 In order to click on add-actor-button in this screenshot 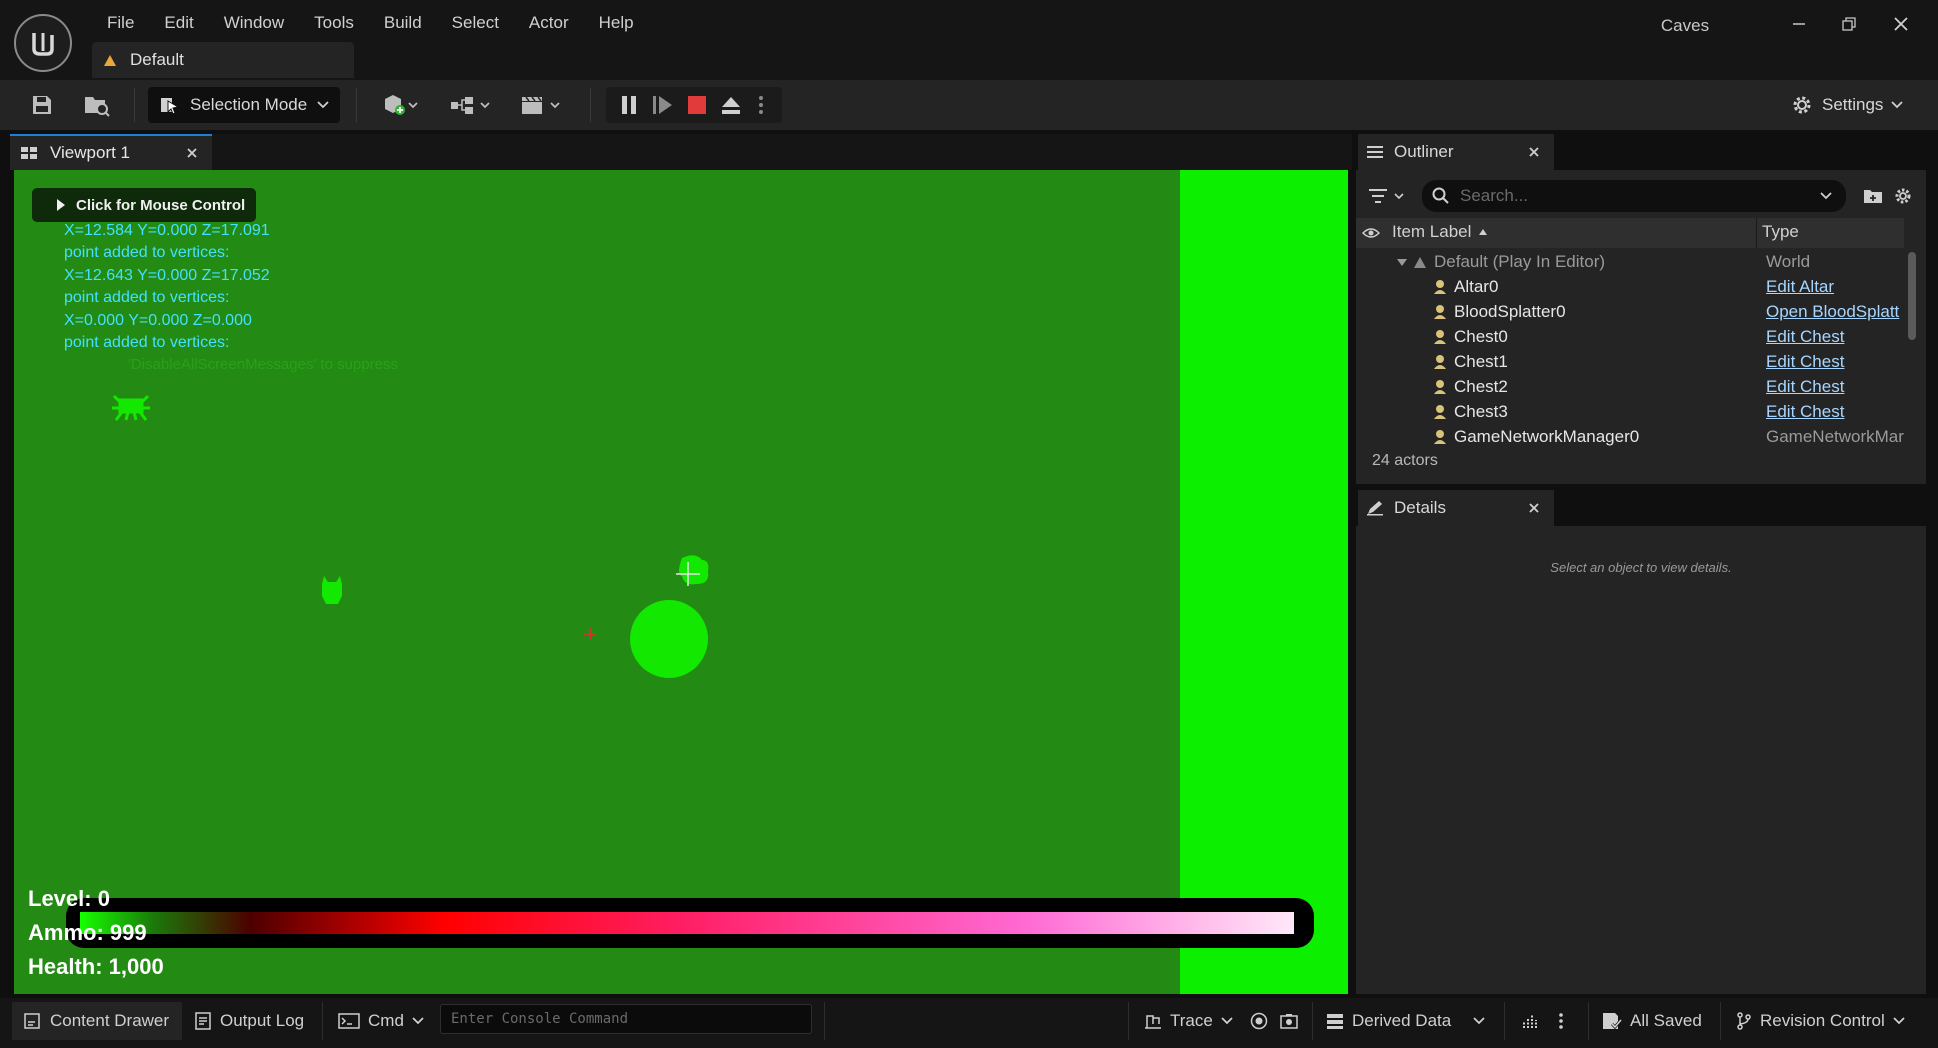, I will do `click(401, 105)`.